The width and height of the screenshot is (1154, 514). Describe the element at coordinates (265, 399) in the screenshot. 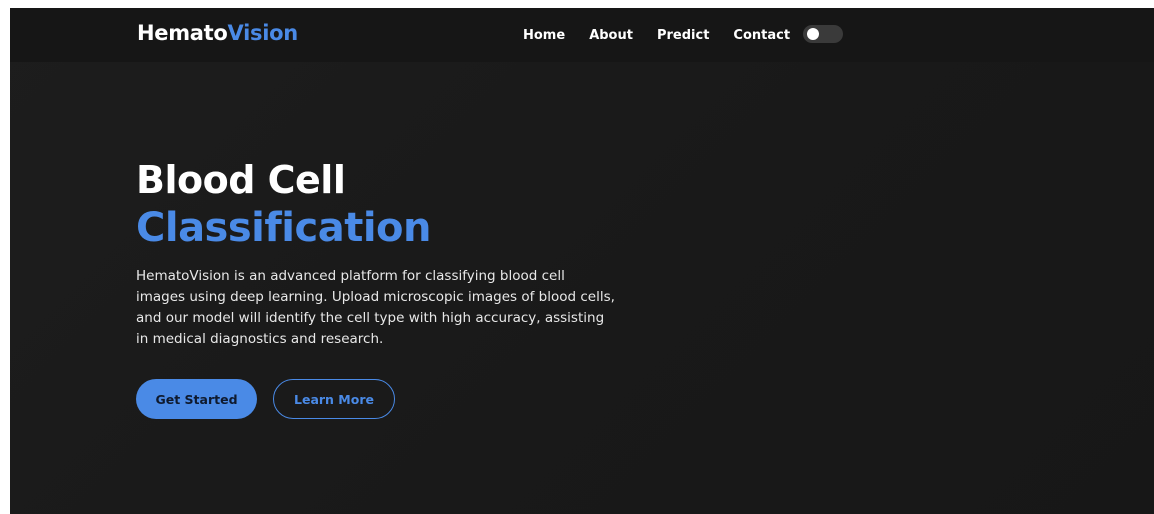

I see `hero-buttons: Get Started Learn More` at that location.